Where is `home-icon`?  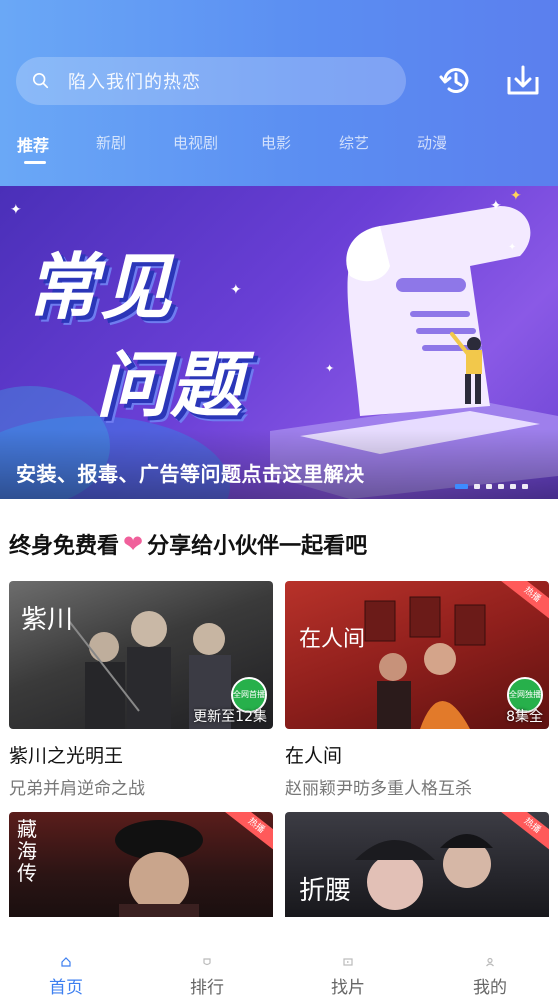
home-icon is located at coordinates (66, 962).